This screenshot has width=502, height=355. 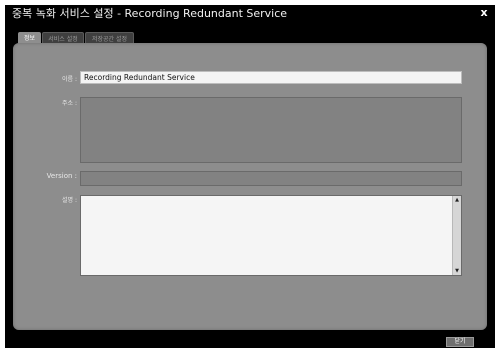 What do you see at coordinates (457, 200) in the screenshot?
I see `scroll-up-arrow-icon: ▲` at bounding box center [457, 200].